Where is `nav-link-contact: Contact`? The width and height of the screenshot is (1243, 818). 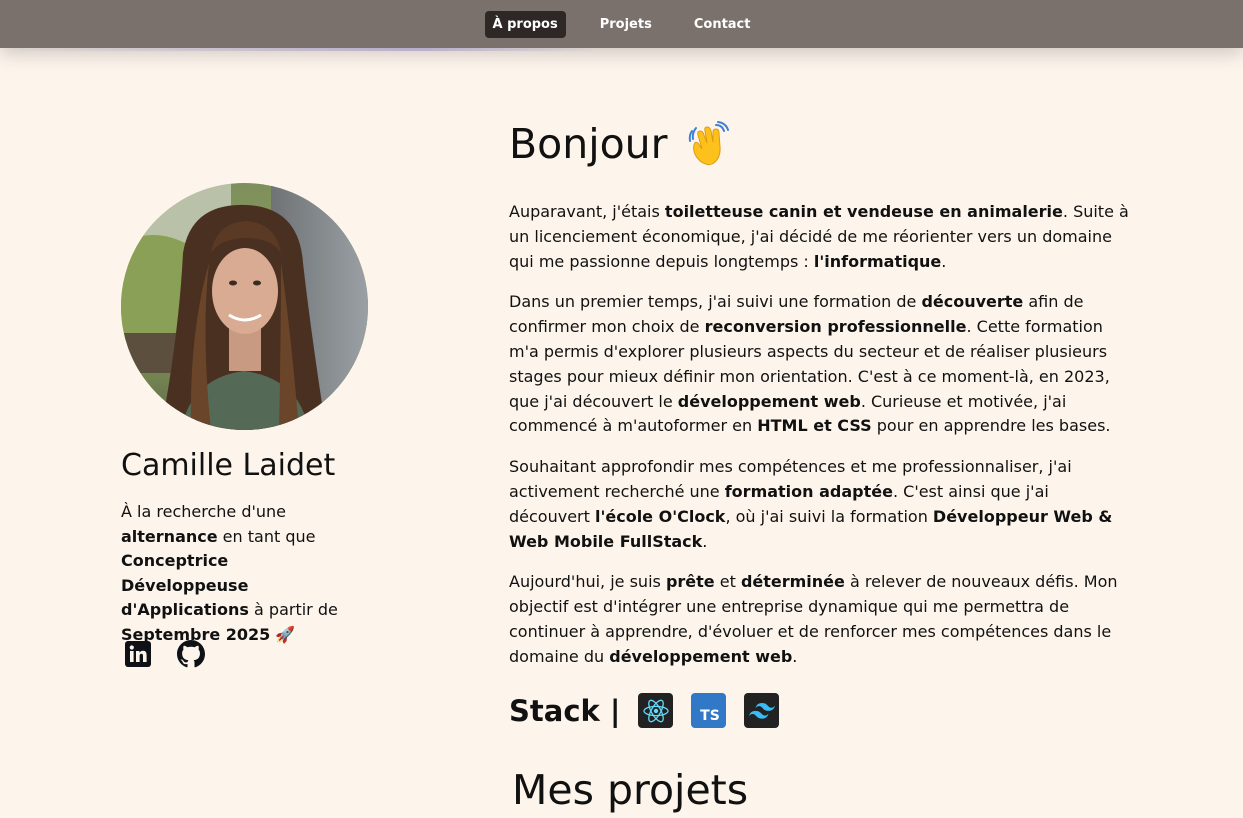 nav-link-contact: Contact is located at coordinates (722, 24).